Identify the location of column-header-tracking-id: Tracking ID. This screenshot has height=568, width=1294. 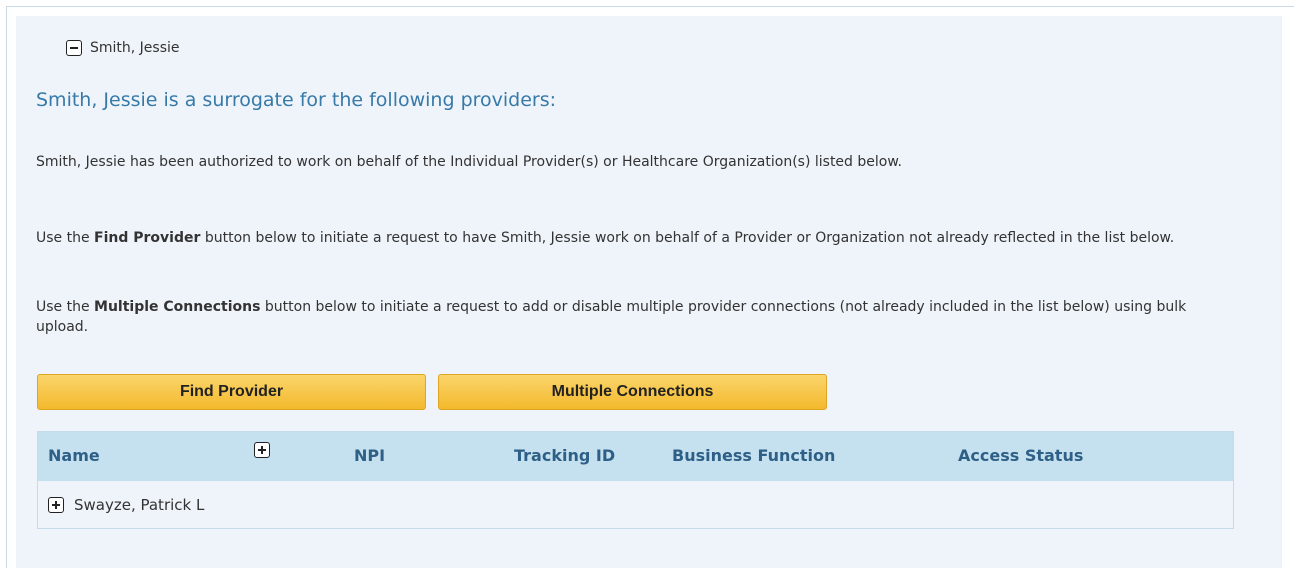
(564, 455).